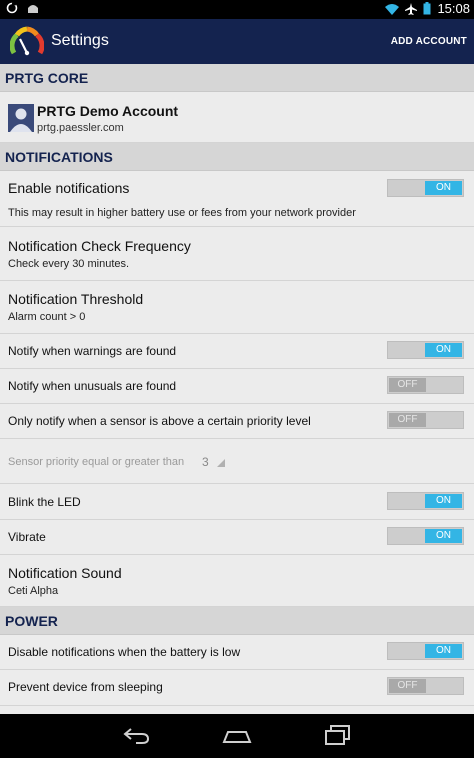  What do you see at coordinates (237, 157) in the screenshot?
I see `section-header-notifications: NOTIFICATIONS` at bounding box center [237, 157].